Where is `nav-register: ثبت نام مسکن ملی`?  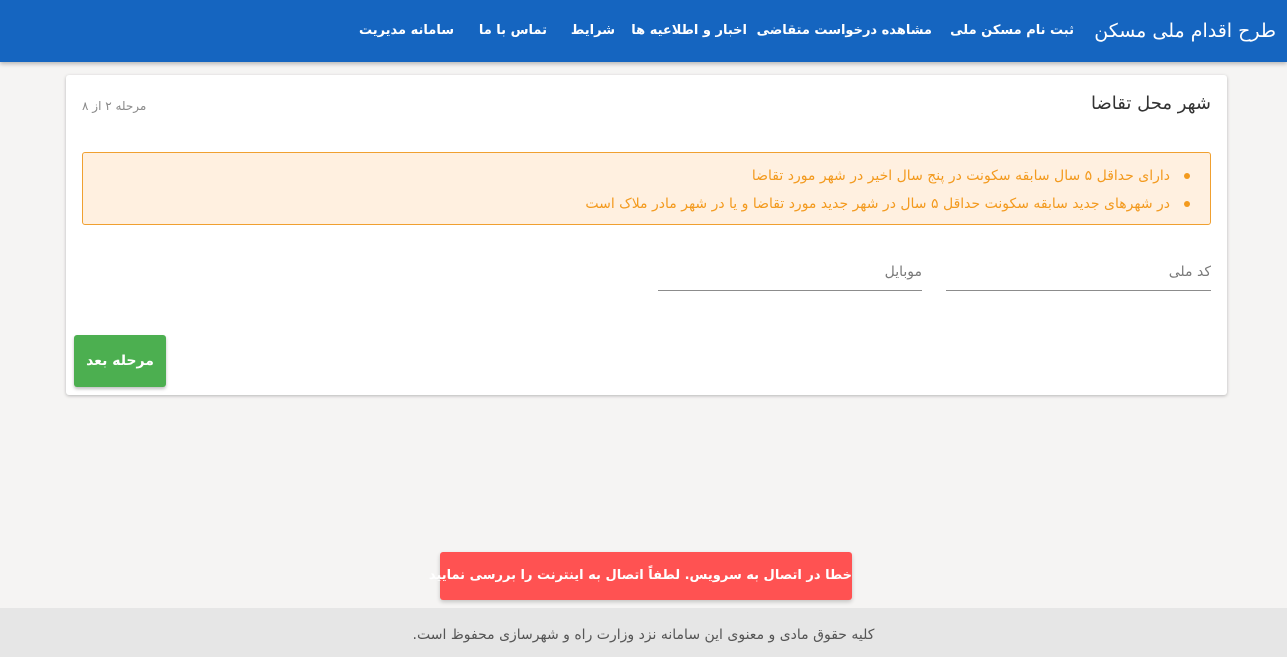 nav-register: ثبت نام مسکن ملی is located at coordinates (1012, 31).